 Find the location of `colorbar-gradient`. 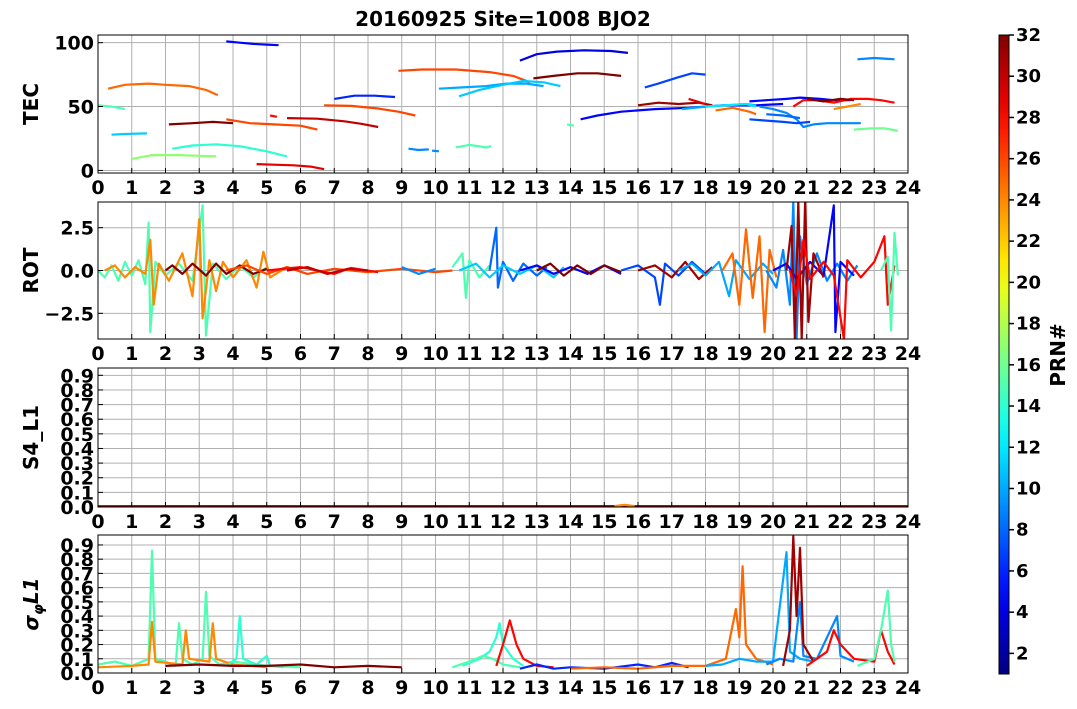

colorbar-gradient is located at coordinates (1004, 354).